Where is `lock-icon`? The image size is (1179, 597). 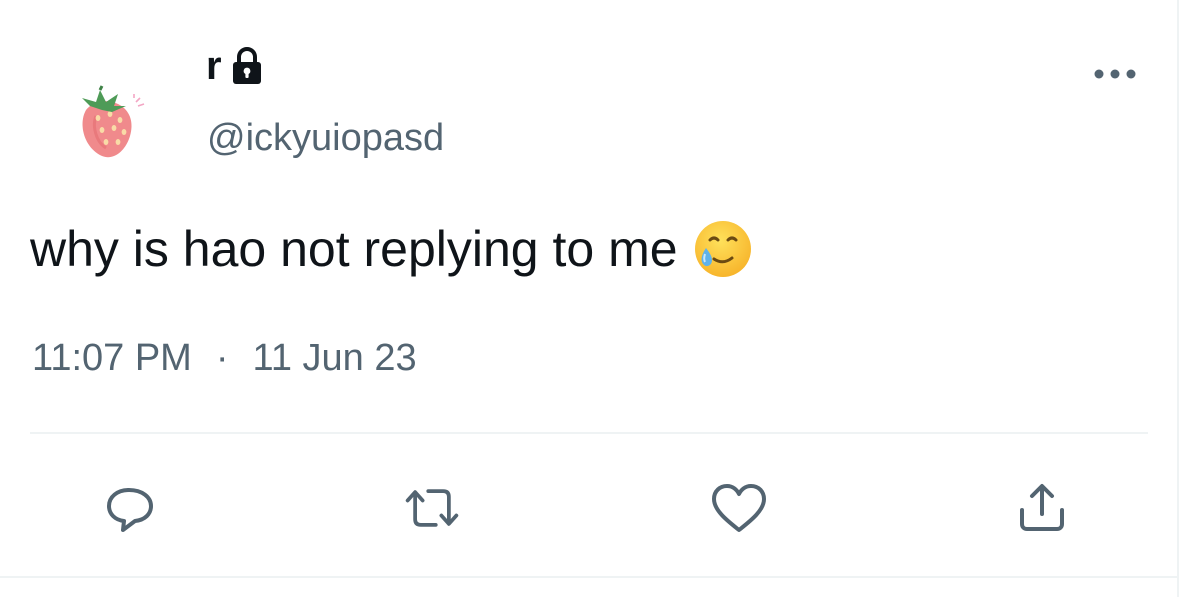
lock-icon is located at coordinates (247, 66).